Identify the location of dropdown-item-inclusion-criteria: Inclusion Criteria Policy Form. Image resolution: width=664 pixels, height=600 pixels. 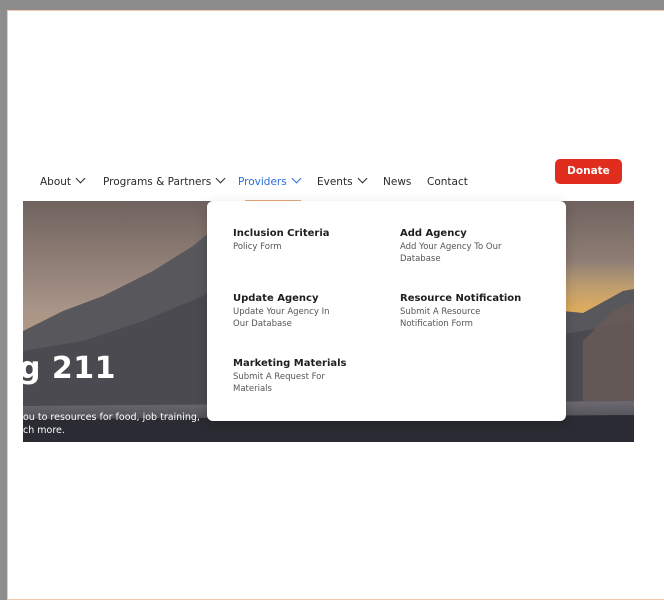
(288, 240).